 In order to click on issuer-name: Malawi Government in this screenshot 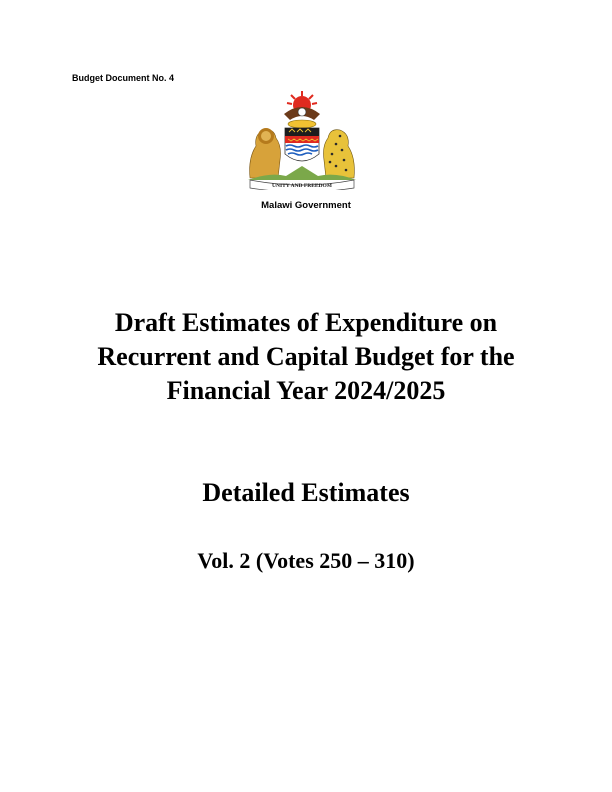, I will do `click(306, 205)`.